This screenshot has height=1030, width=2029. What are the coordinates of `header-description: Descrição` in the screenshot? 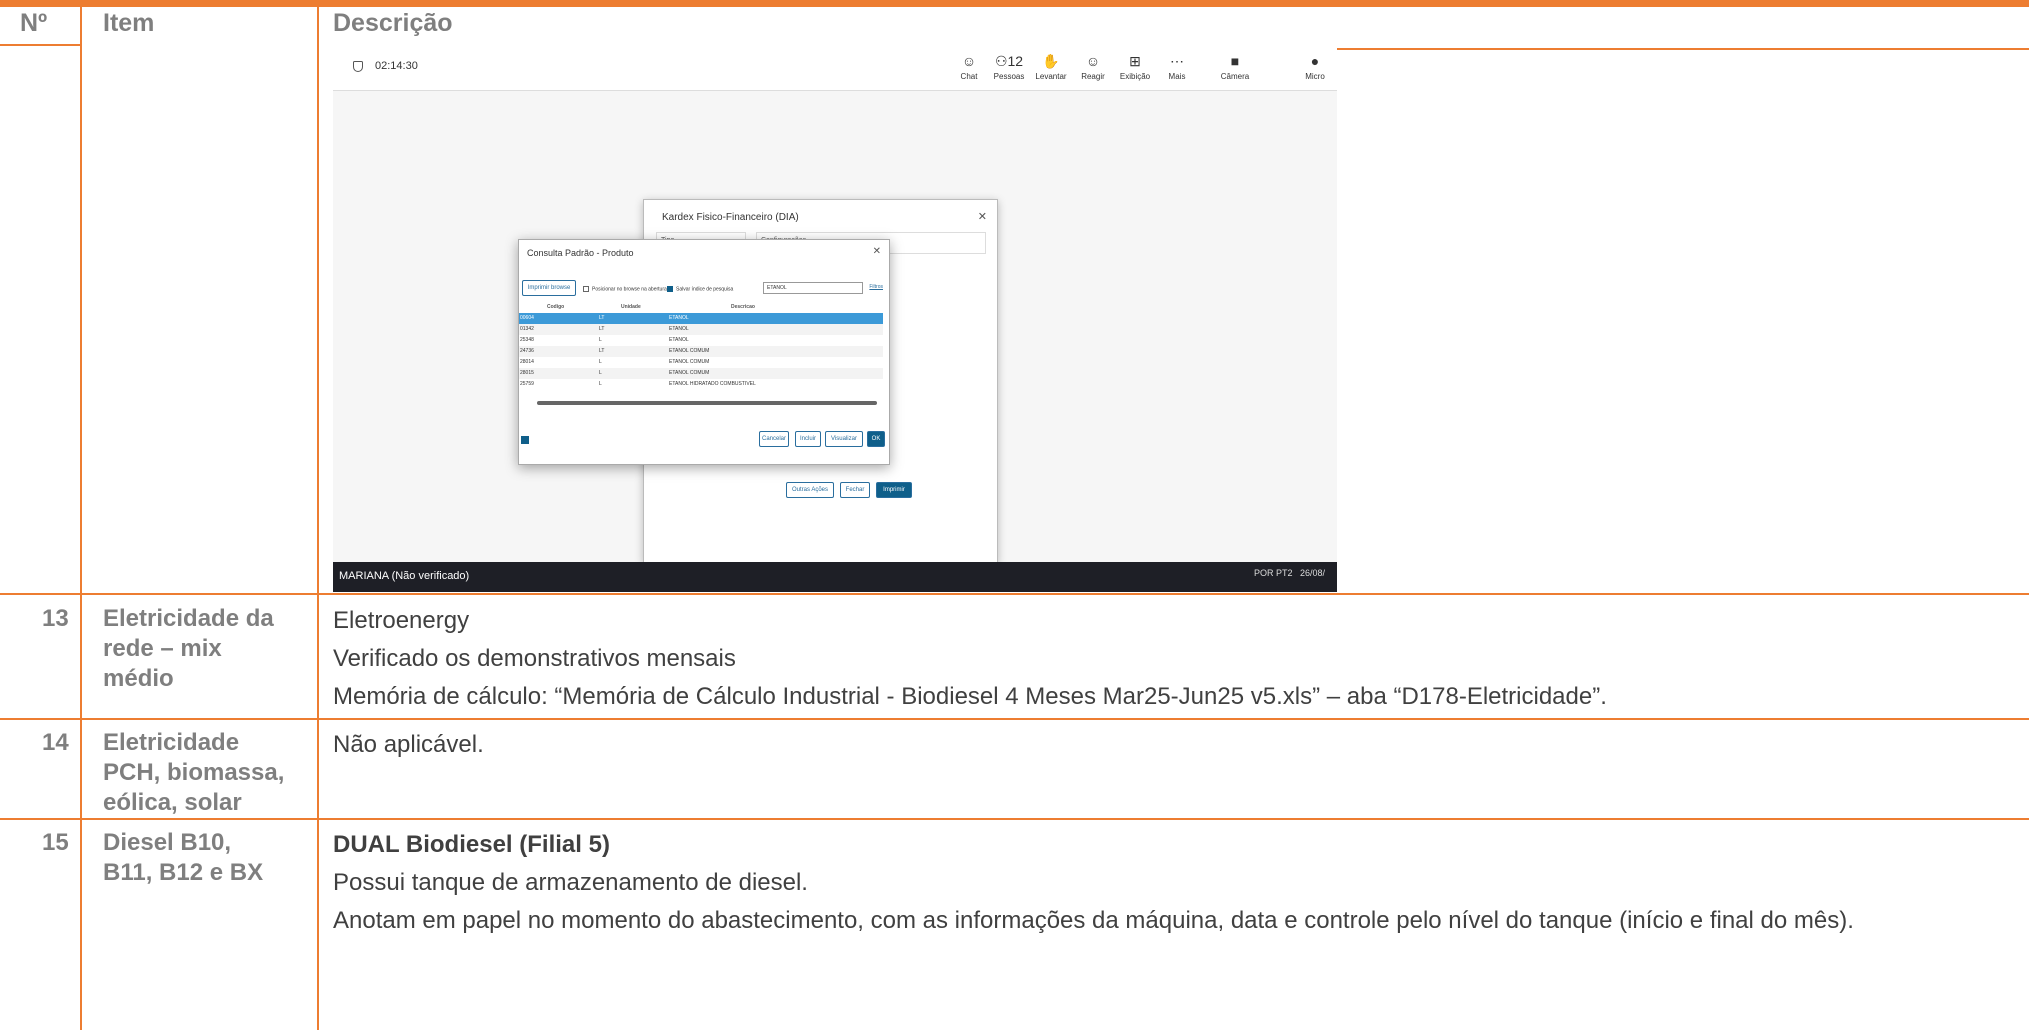 It's located at (393, 23).